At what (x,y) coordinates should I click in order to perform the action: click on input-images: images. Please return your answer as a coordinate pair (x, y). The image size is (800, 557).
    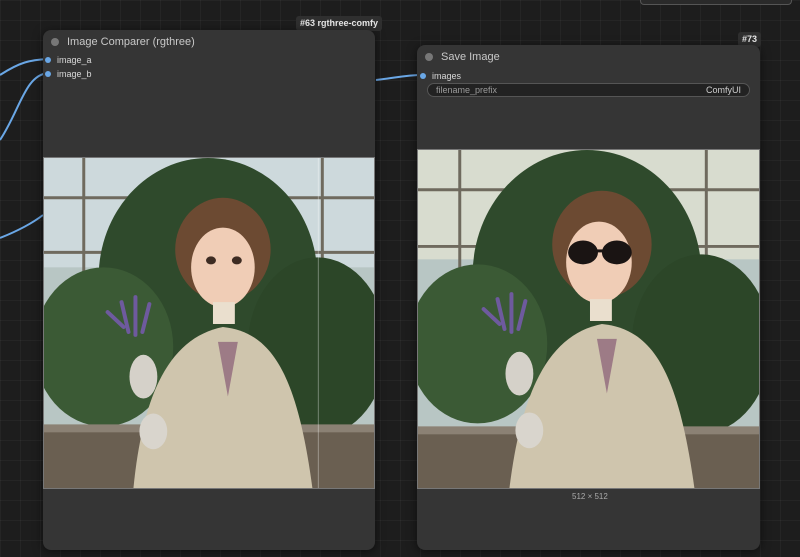
    Looking at the image, I should click on (440, 76).